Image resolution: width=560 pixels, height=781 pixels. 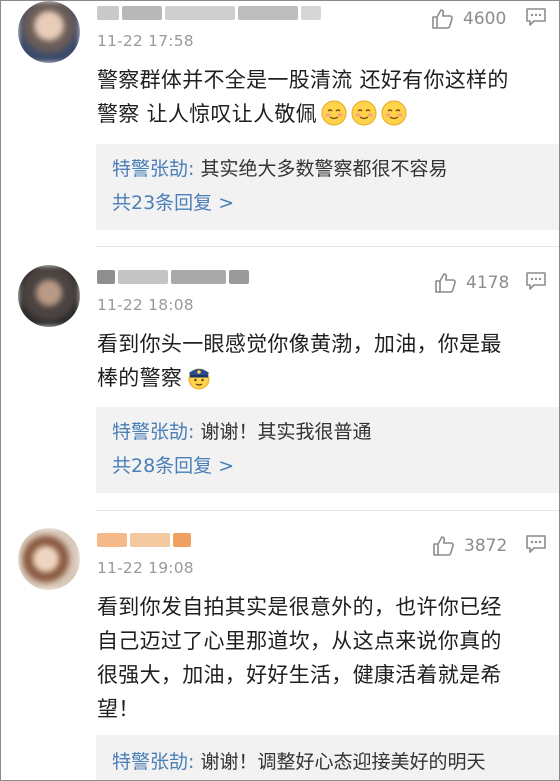 What do you see at coordinates (485, 19) in the screenshot?
I see `like-count: 4600` at bounding box center [485, 19].